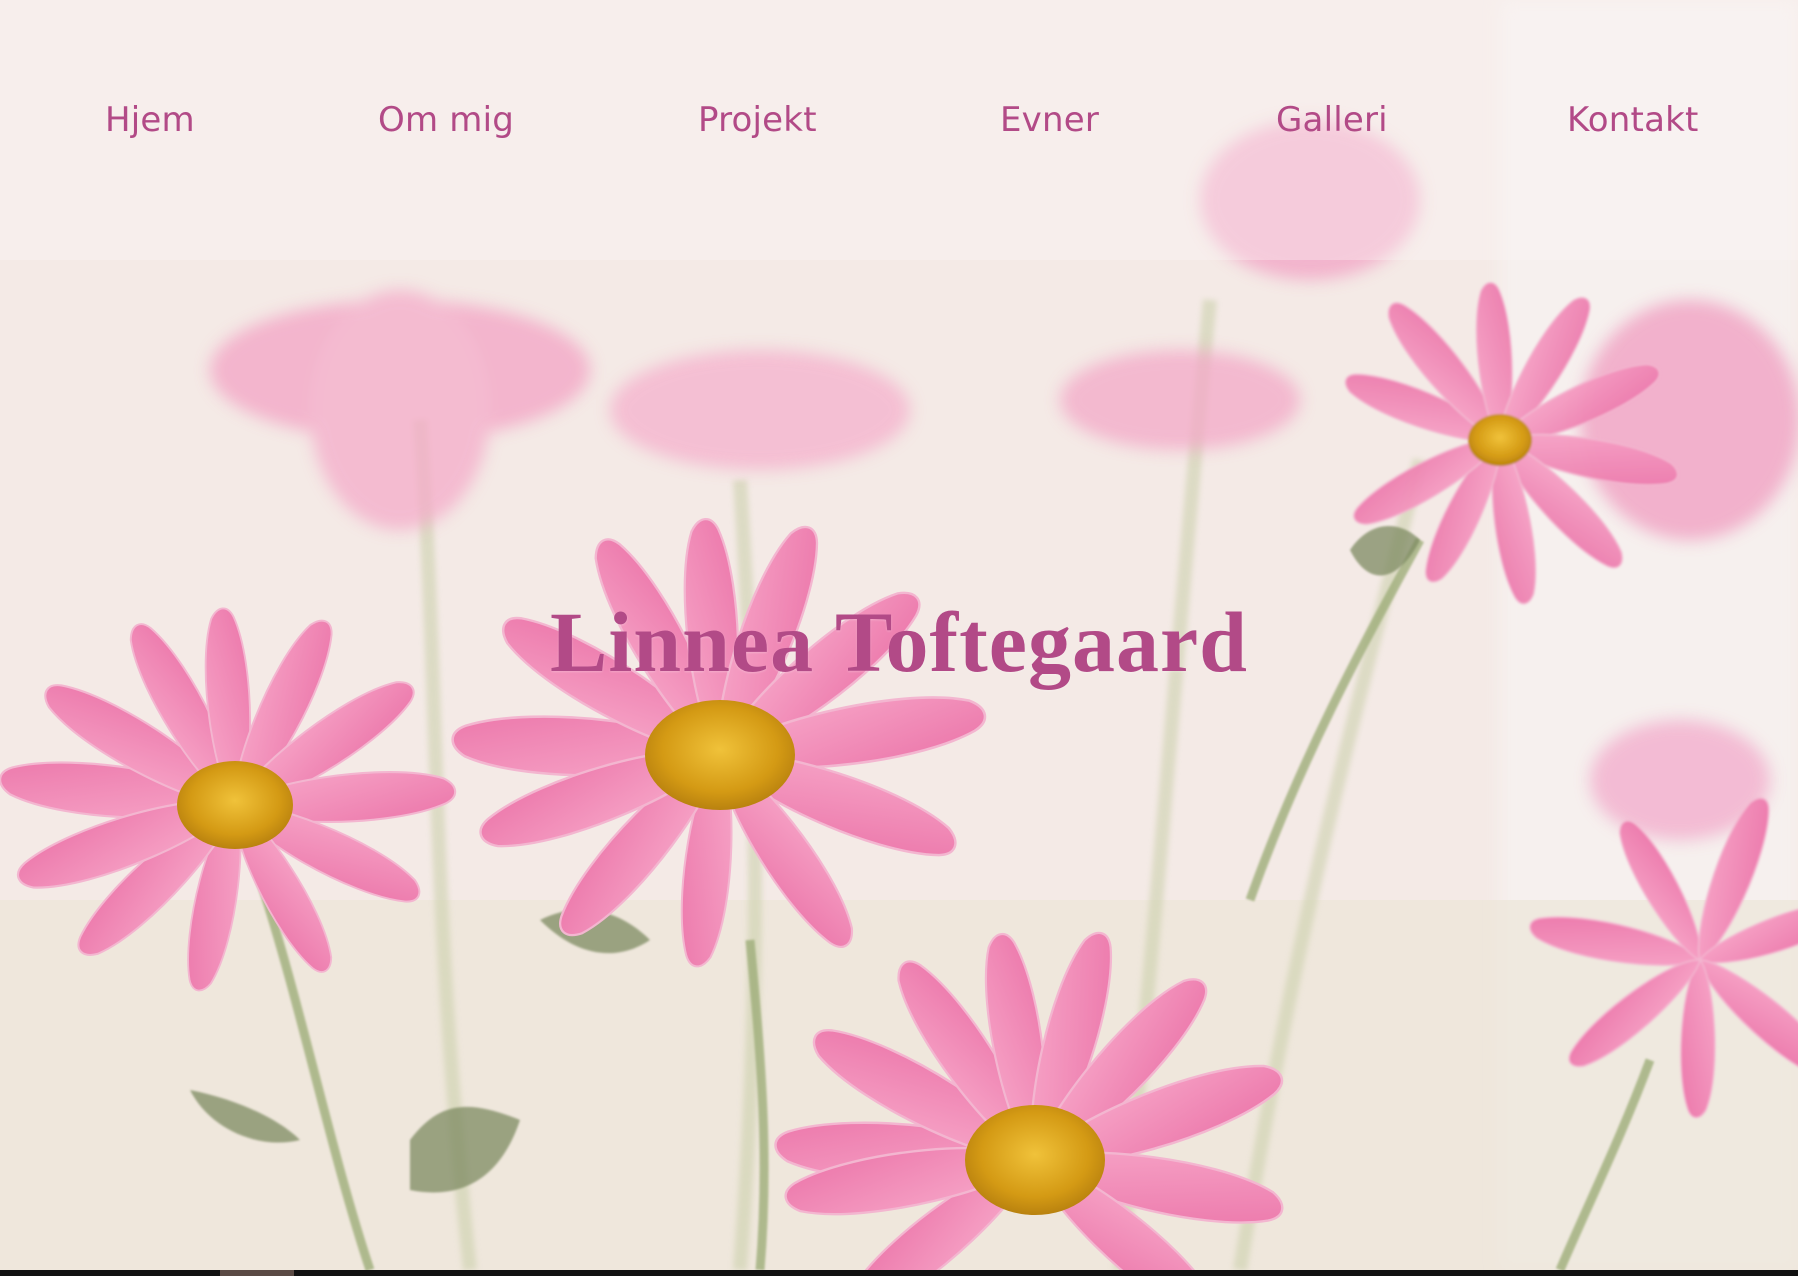  What do you see at coordinates (899, 642) in the screenshot?
I see `page-title: Linnea Toftegaard` at bounding box center [899, 642].